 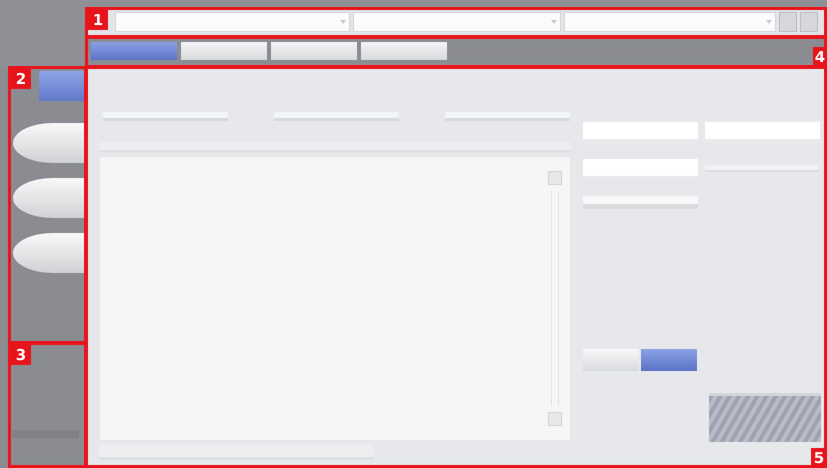 I want to click on annotation-number: 1, so click(x=98, y=20).